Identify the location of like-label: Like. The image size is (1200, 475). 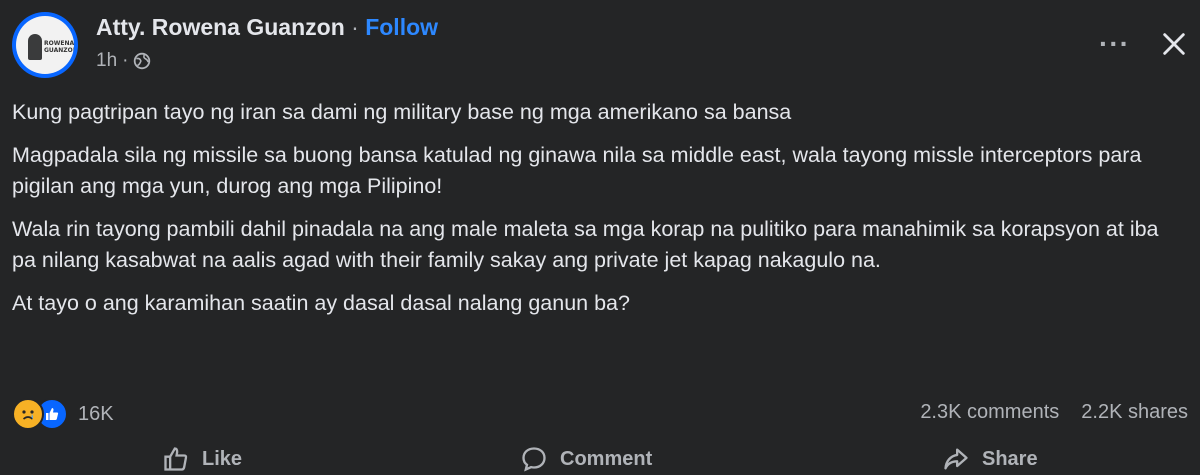
(222, 458).